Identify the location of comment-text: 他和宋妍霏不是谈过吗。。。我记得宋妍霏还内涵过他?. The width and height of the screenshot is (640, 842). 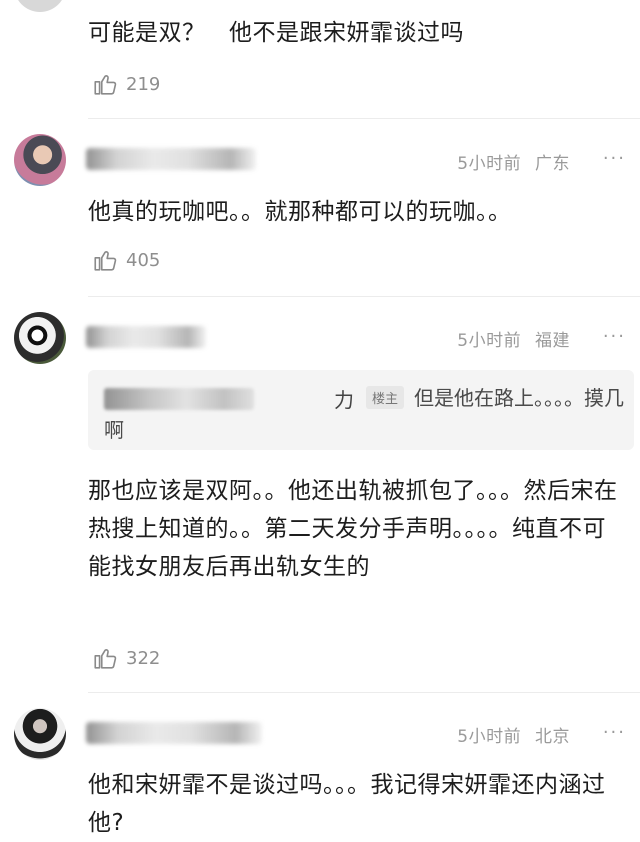
(347, 804).